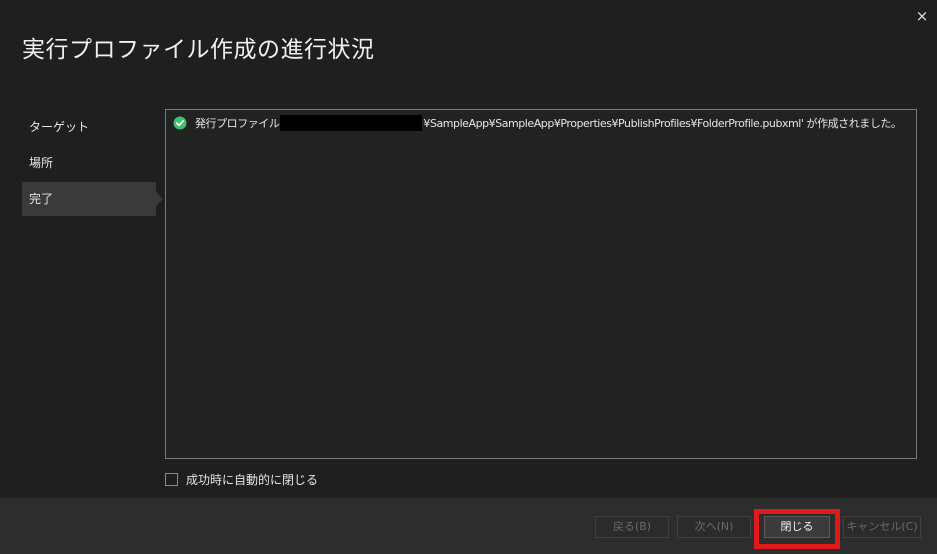  I want to click on cancel-button: キャンセル(C), so click(882, 527).